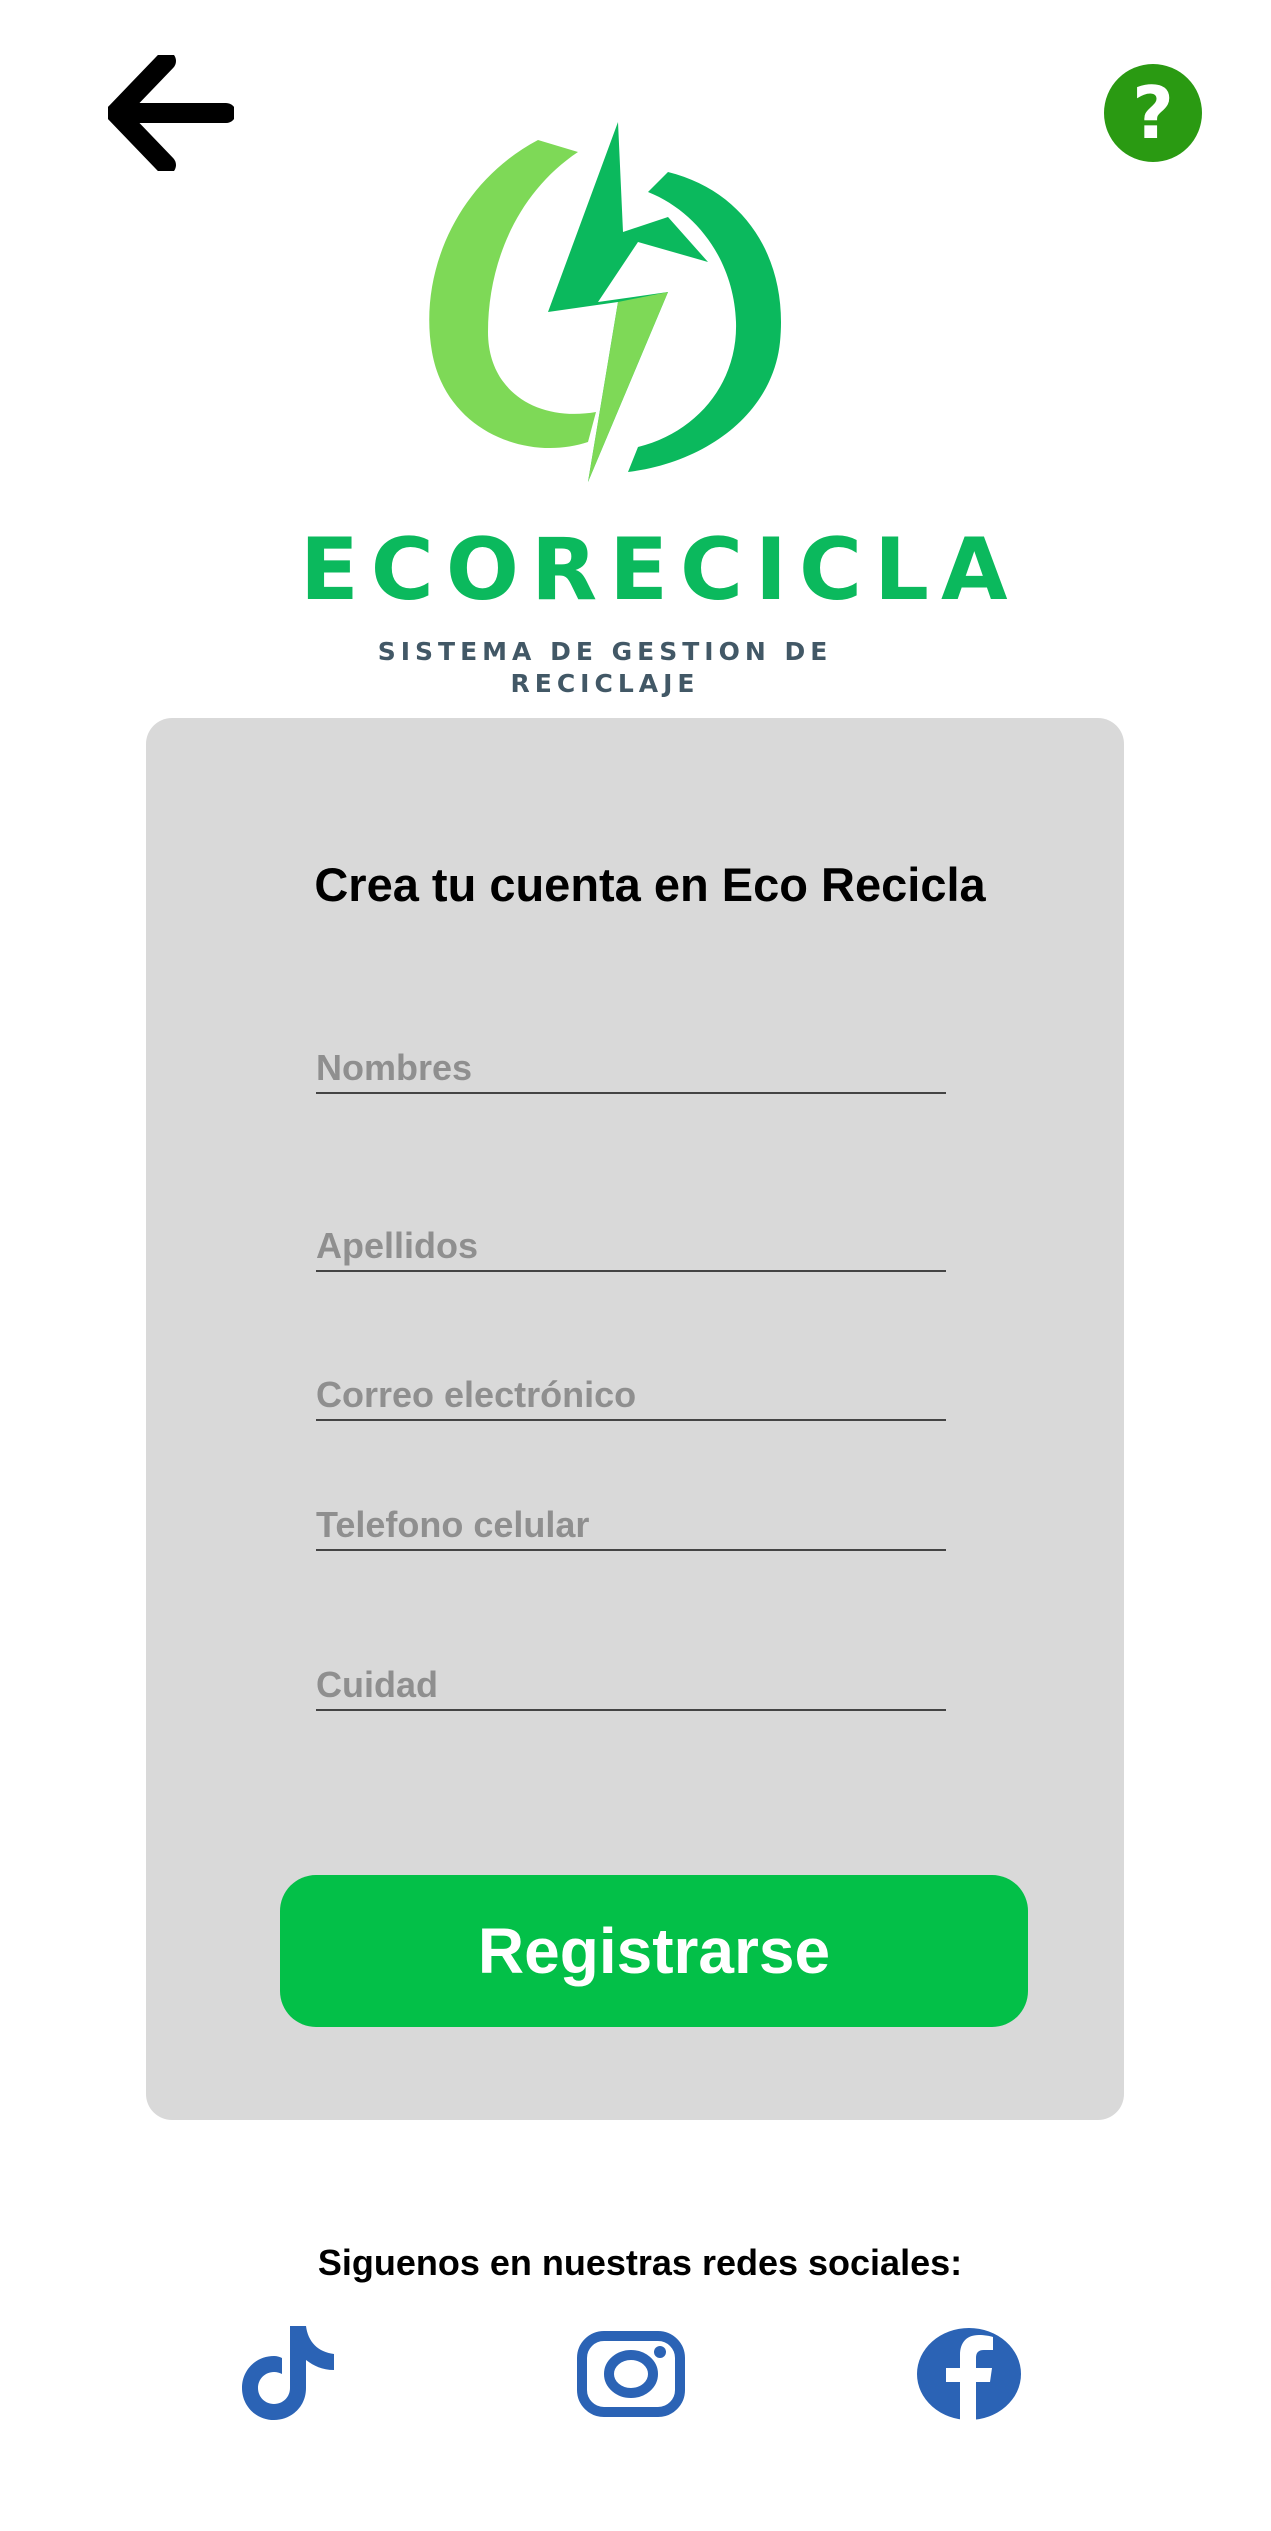 Image resolution: width=1271 pixels, height=2531 pixels. Describe the element at coordinates (631, 1062) in the screenshot. I see `first-name-field: Nombres` at that location.